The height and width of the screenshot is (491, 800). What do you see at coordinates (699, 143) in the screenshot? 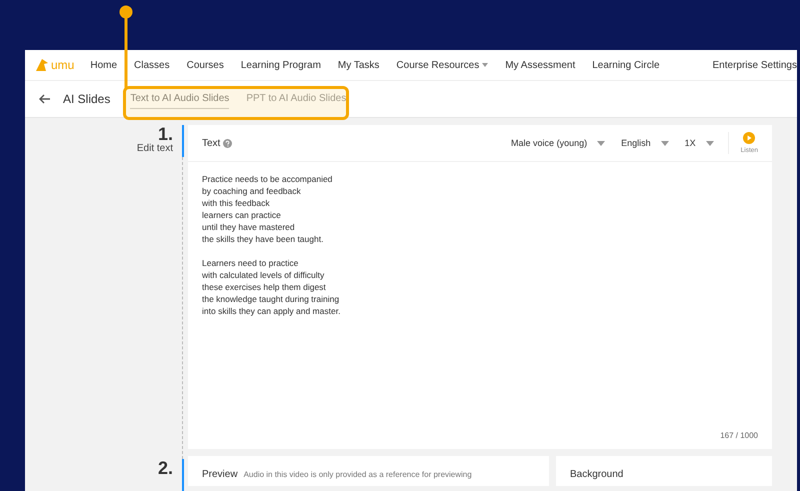
I see `dropdown-select: 1X` at bounding box center [699, 143].